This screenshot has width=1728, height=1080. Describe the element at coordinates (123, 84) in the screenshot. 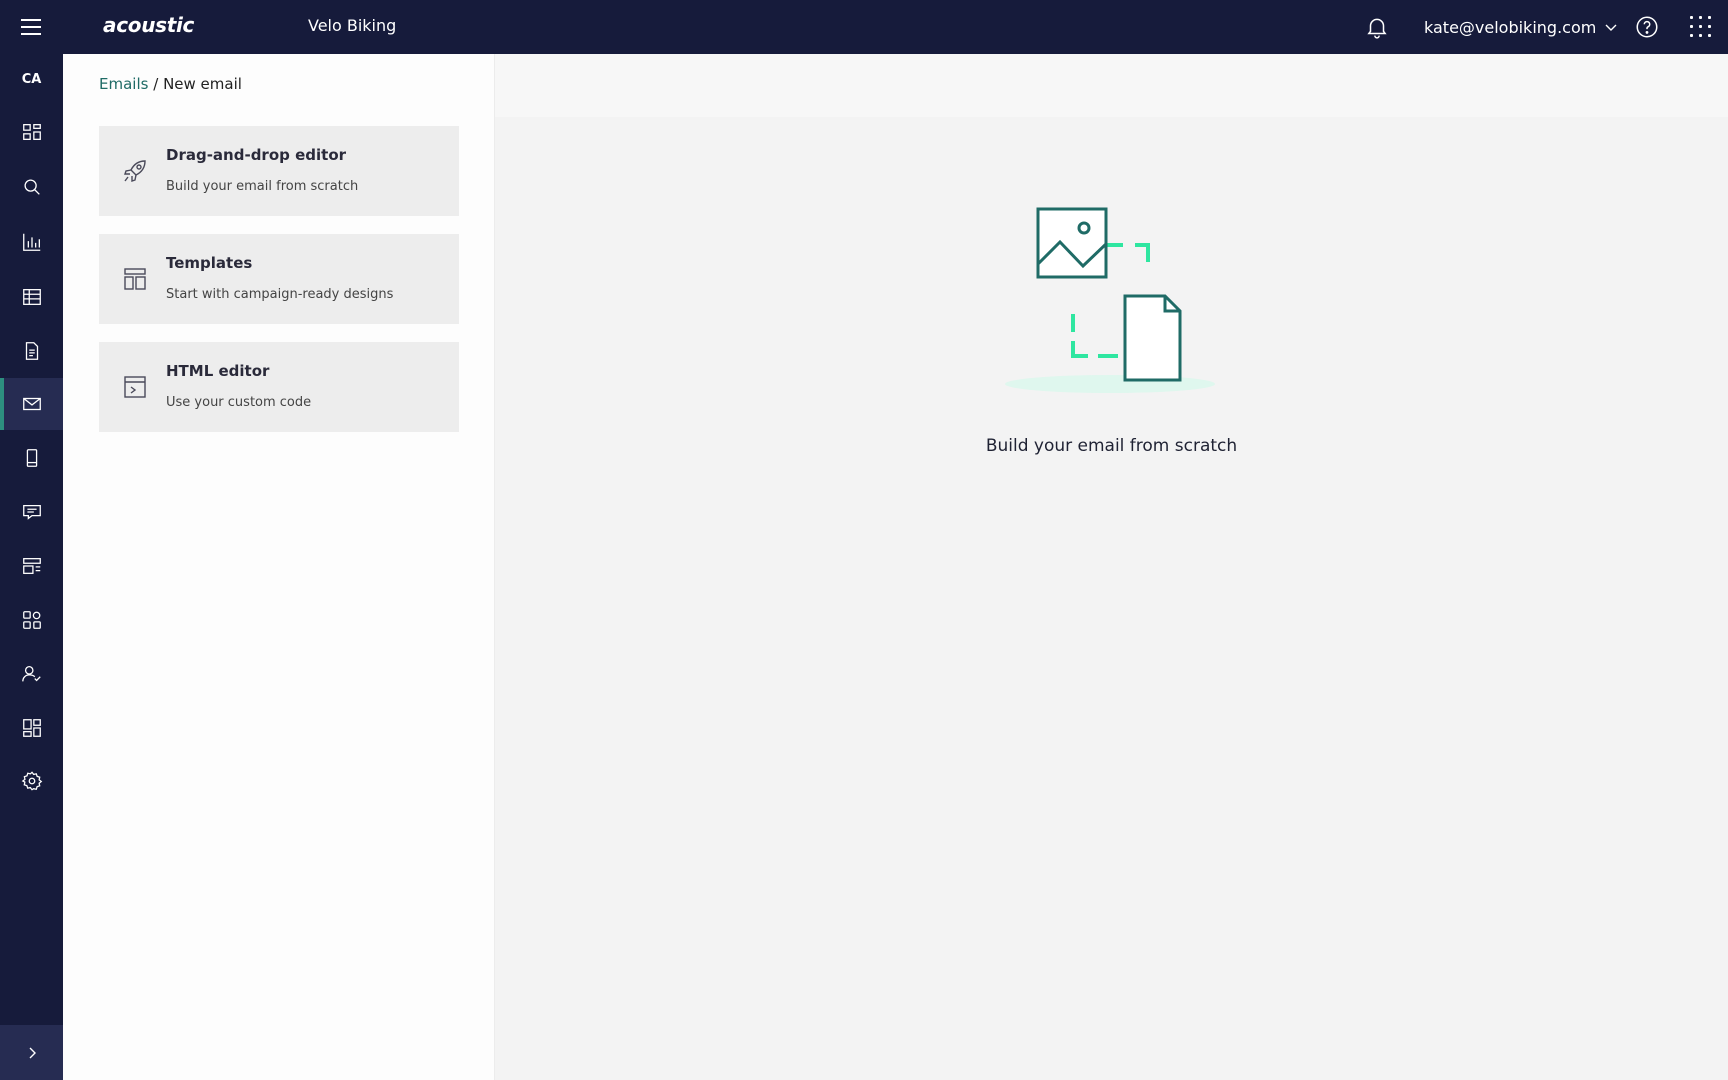

I see `breadcrumb-emails-link: Emails` at that location.